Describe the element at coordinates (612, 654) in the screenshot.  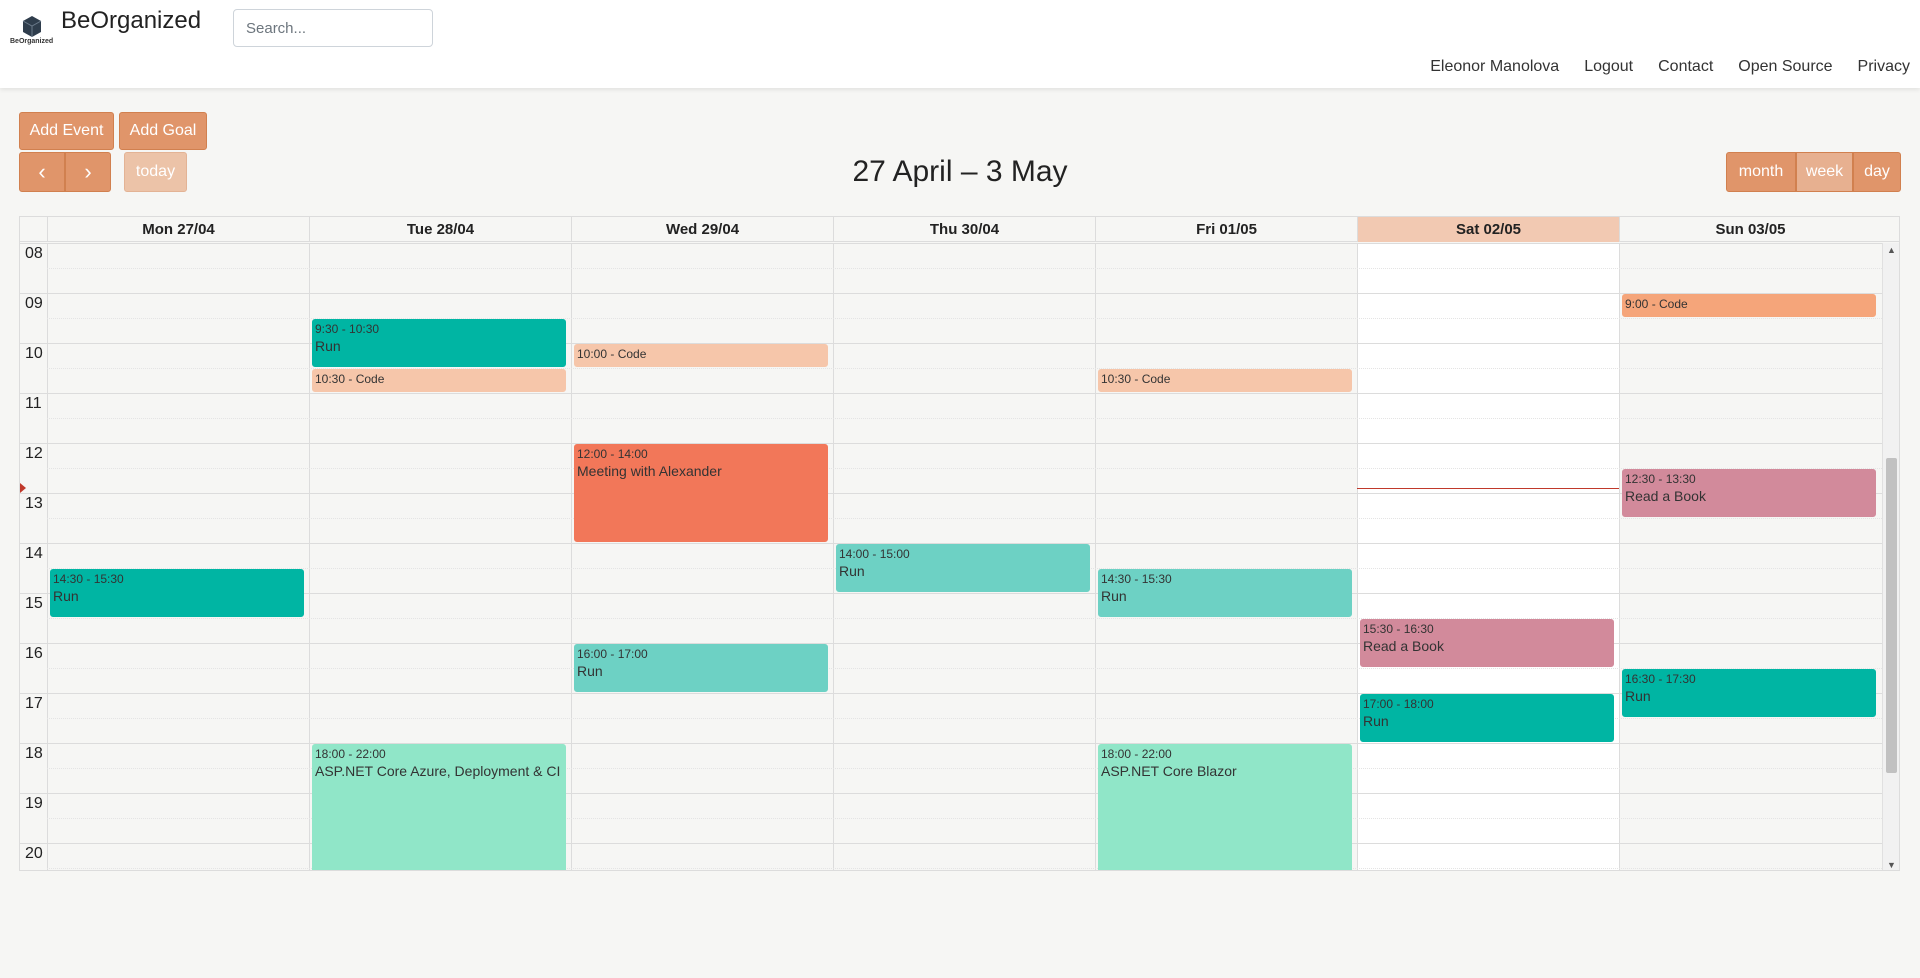
I see `event-time: 16:00 - 17:00` at that location.